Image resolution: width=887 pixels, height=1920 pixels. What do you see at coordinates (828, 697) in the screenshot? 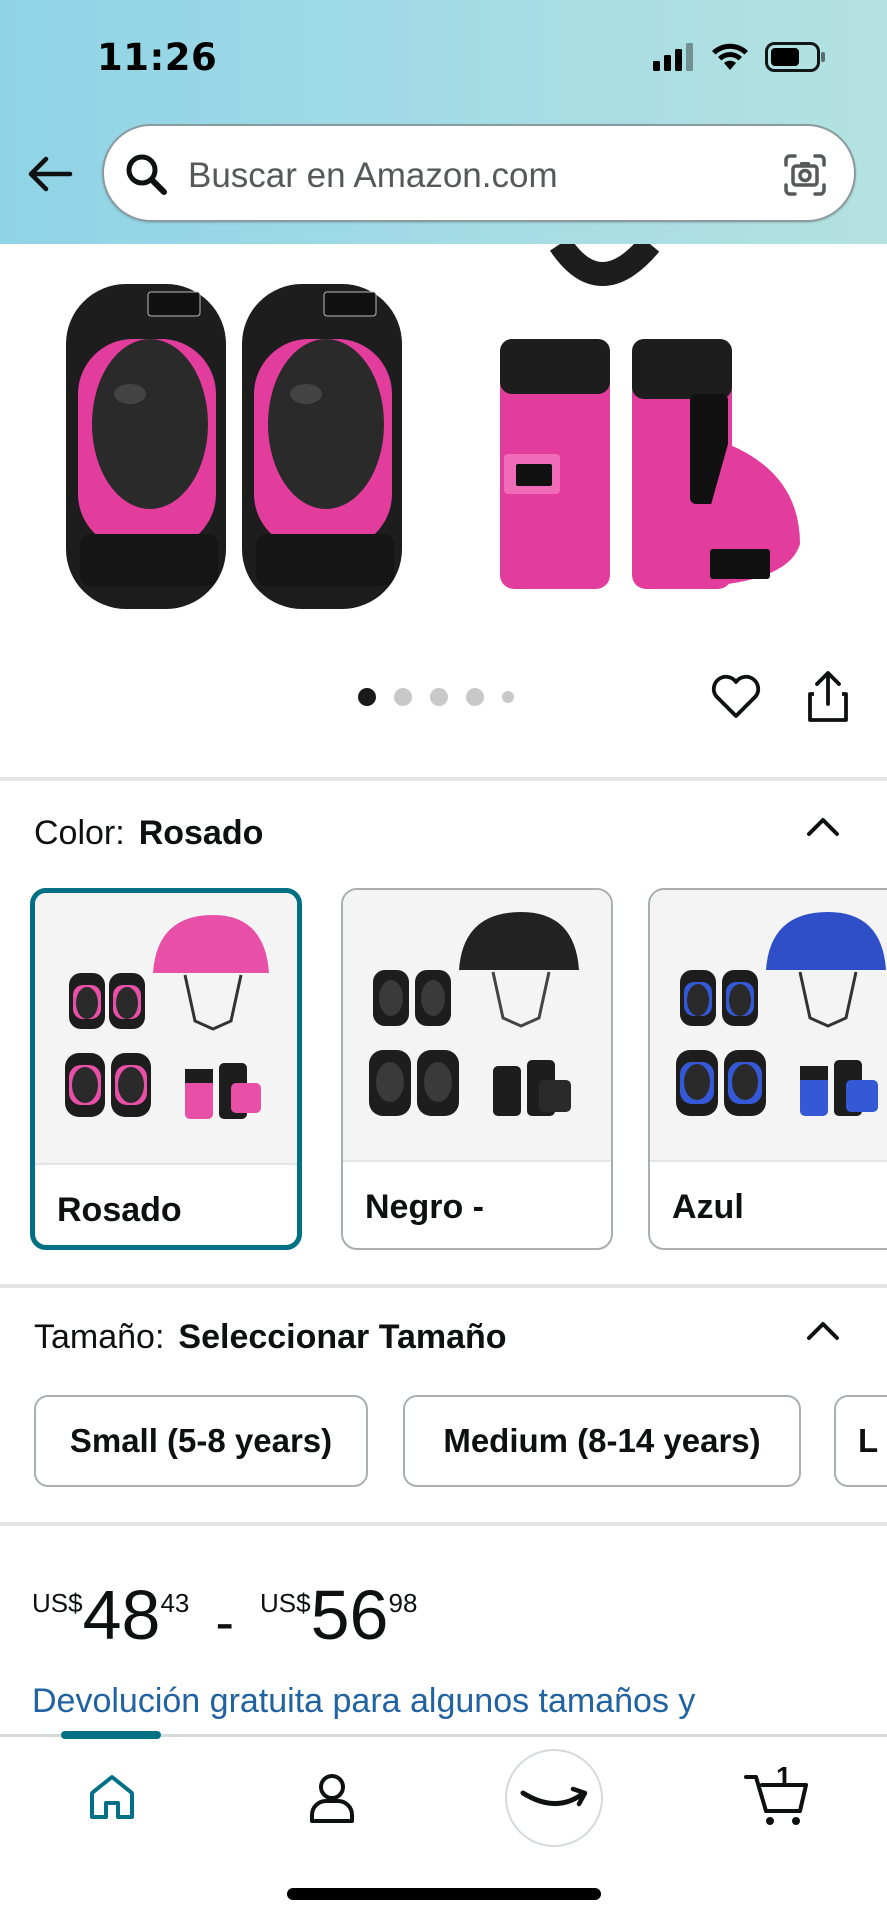
I see `share-icon` at bounding box center [828, 697].